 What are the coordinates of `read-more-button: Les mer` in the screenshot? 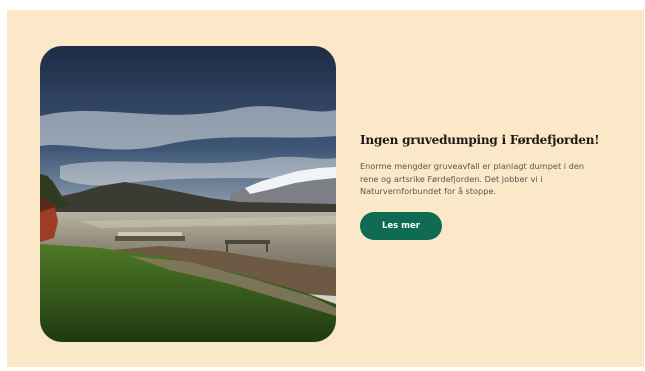 It's located at (401, 225).